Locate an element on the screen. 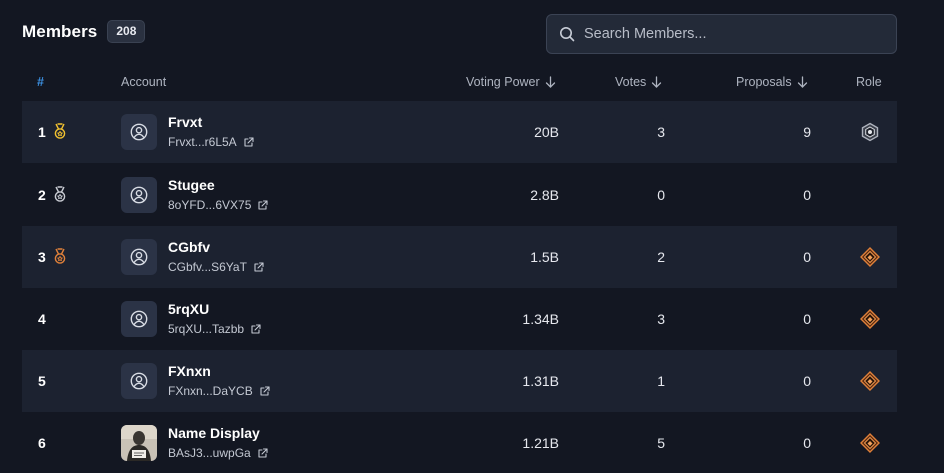 The height and width of the screenshot is (473, 944). member-name: Stugee is located at coordinates (191, 185).